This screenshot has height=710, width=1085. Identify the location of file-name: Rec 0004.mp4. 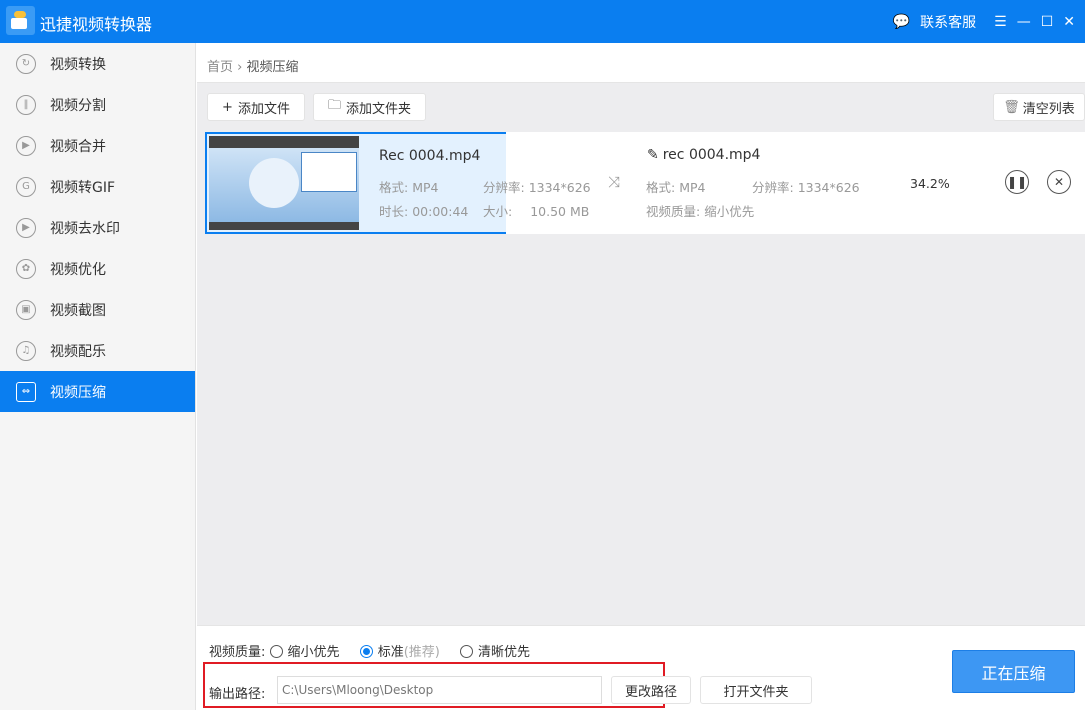
(430, 156).